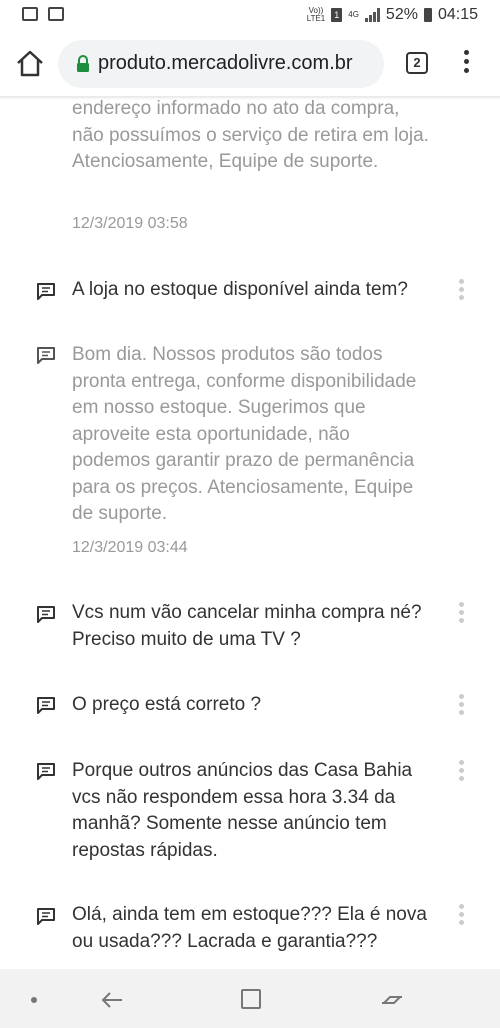 This screenshot has height=1028, width=500. I want to click on lock-icon, so click(83, 63).